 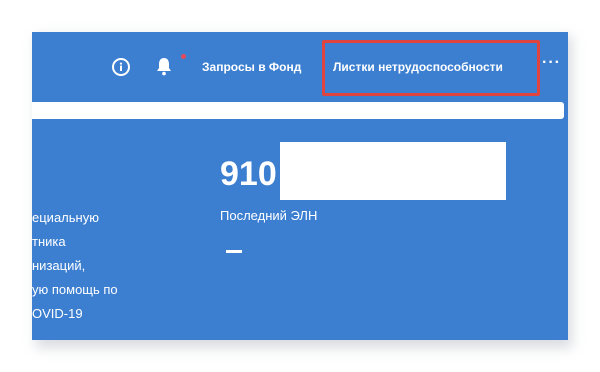 What do you see at coordinates (49, 241) in the screenshot?
I see `left-text-line: тника` at bounding box center [49, 241].